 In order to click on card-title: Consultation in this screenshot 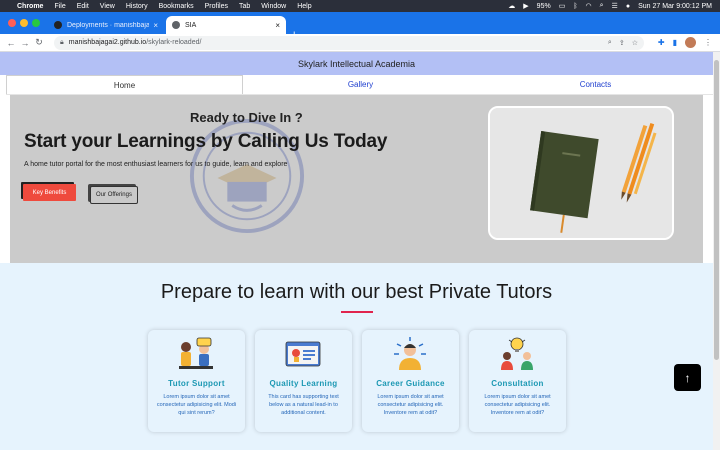, I will do `click(517, 383)`.